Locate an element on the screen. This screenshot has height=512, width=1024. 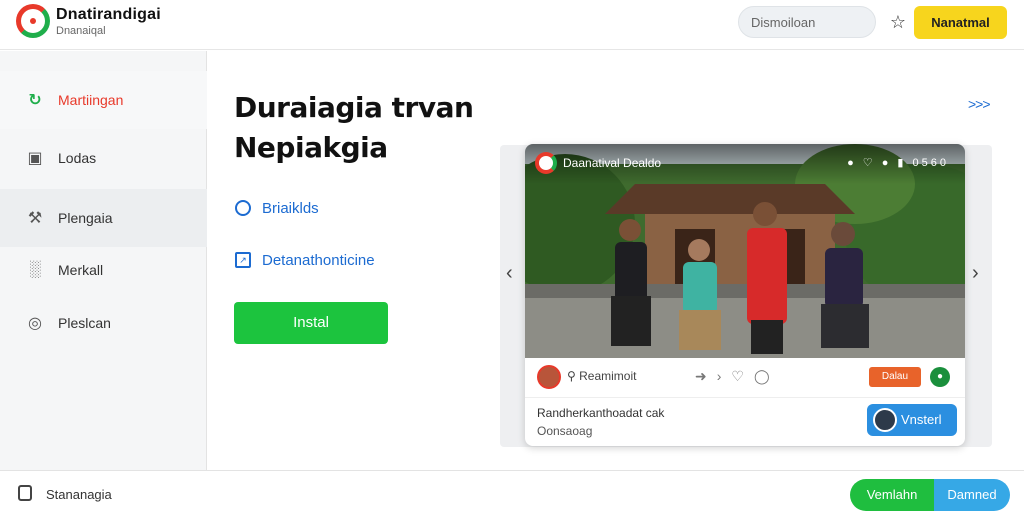
circle-icon is located at coordinates (243, 208).